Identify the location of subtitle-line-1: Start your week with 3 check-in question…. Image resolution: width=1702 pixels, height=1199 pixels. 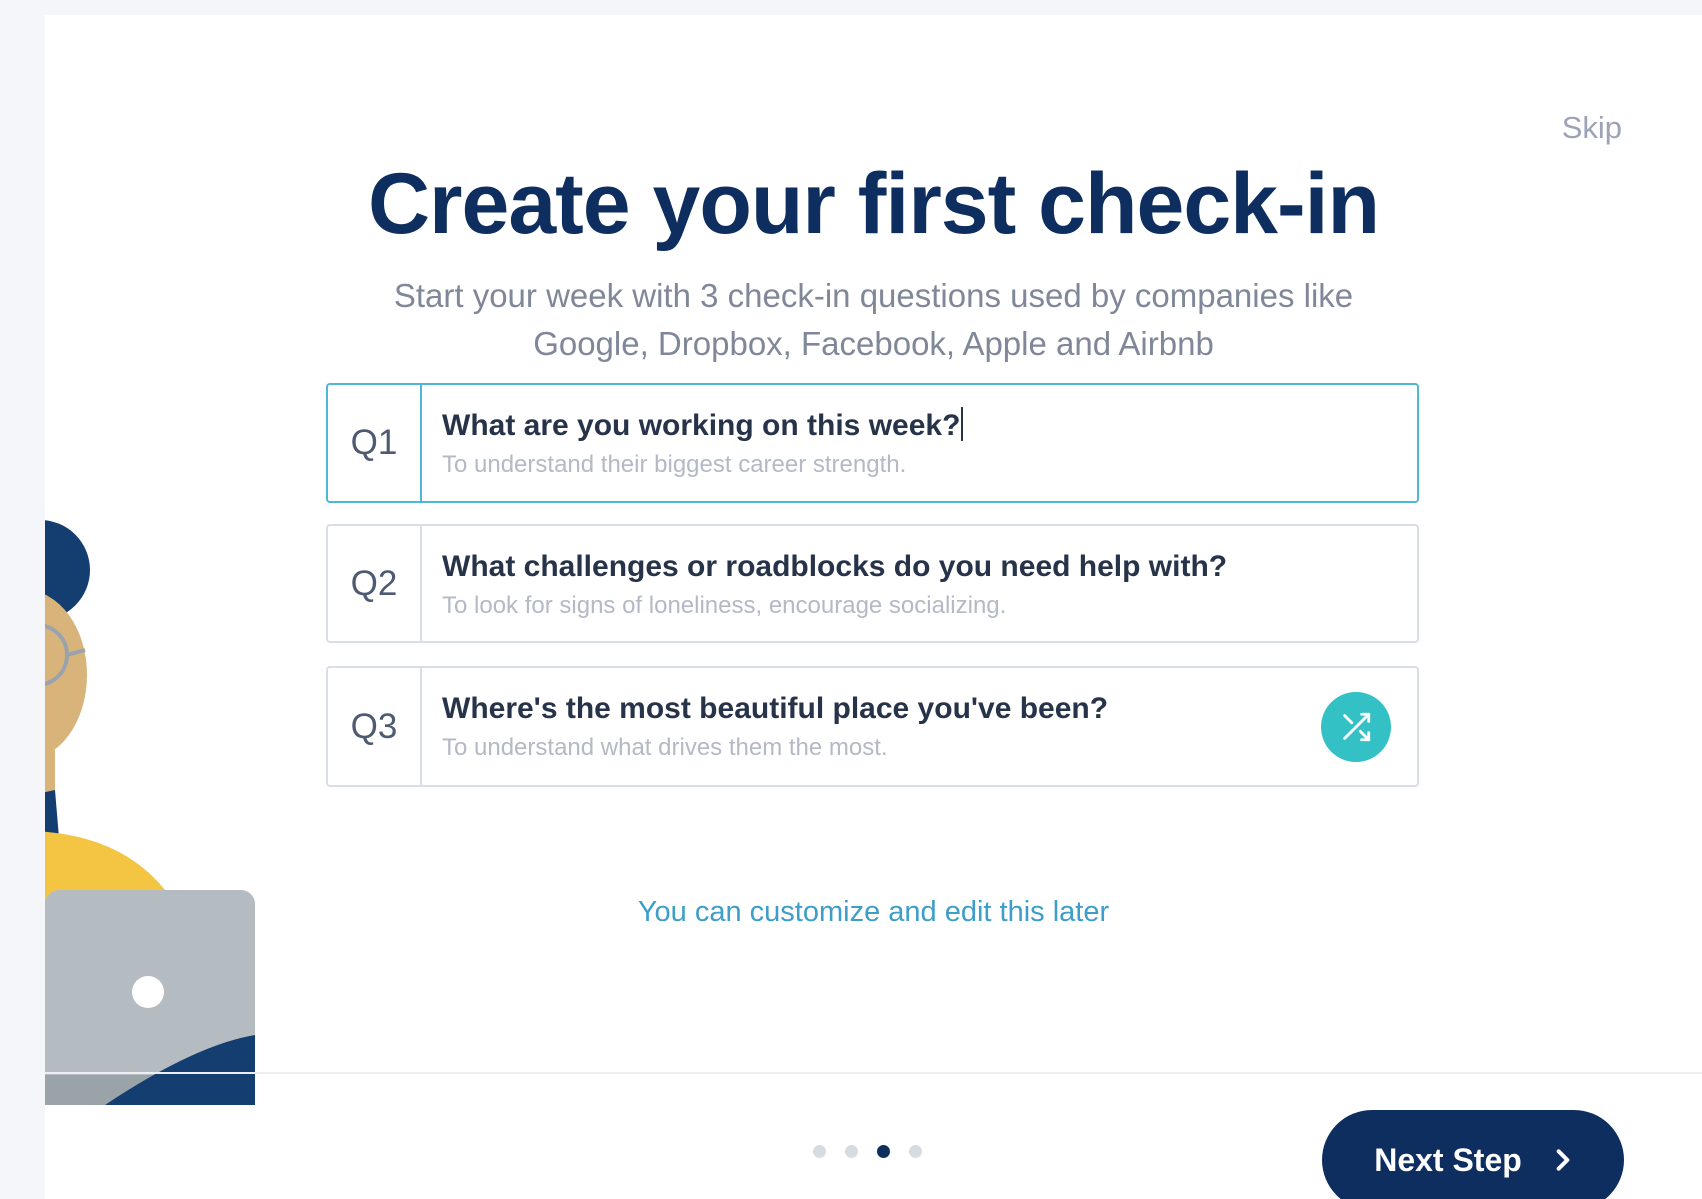
(873, 295).